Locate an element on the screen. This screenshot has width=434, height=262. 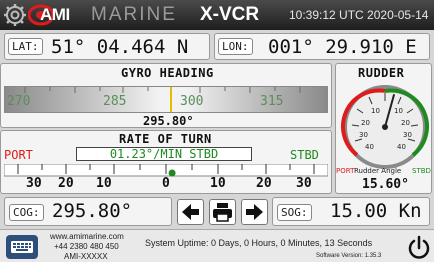
lat-label: LAT: is located at coordinates (25, 46).